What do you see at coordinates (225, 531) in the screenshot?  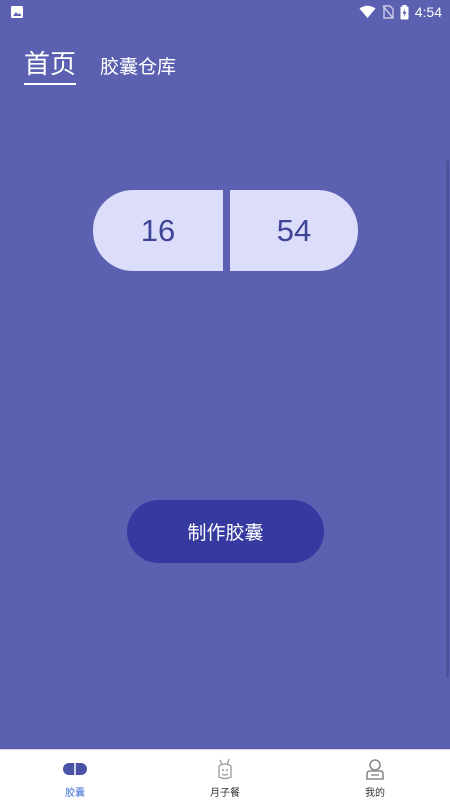 I see `make-capsule-button: 制作胶囊` at bounding box center [225, 531].